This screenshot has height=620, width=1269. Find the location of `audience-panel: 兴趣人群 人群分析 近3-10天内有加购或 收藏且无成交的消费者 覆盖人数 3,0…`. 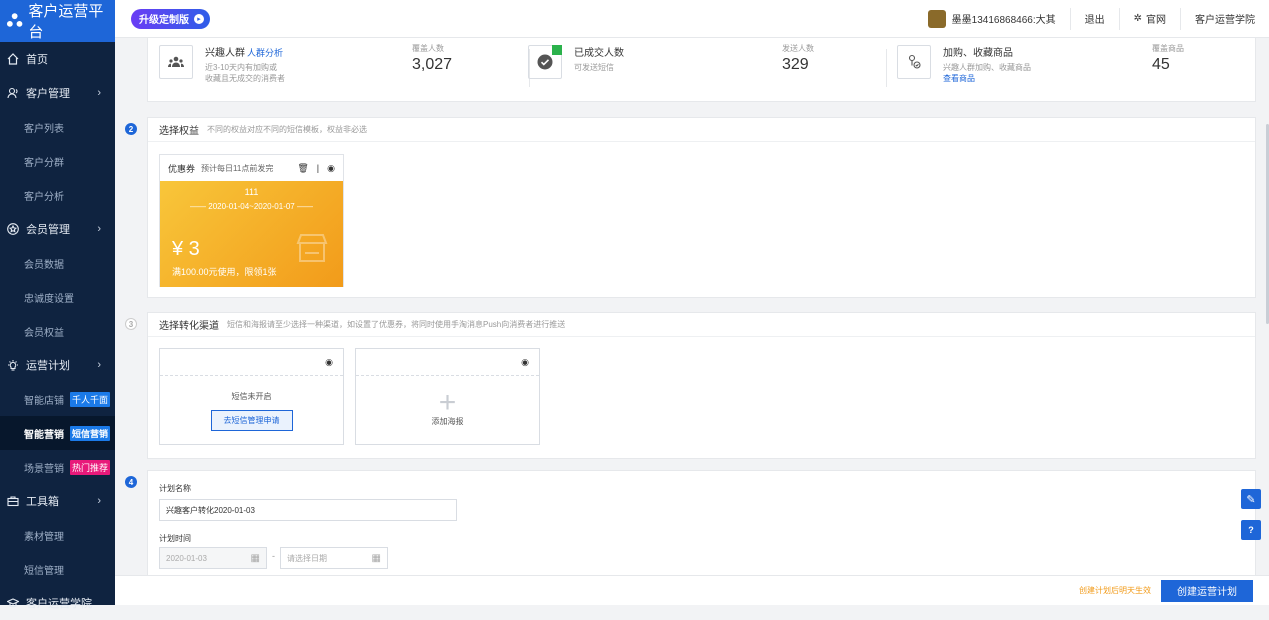

audience-panel: 兴趣人群 人群分析 近3-10天内有加购或 收藏且无成交的消费者 覆盖人数 3,0… is located at coordinates (701, 70).